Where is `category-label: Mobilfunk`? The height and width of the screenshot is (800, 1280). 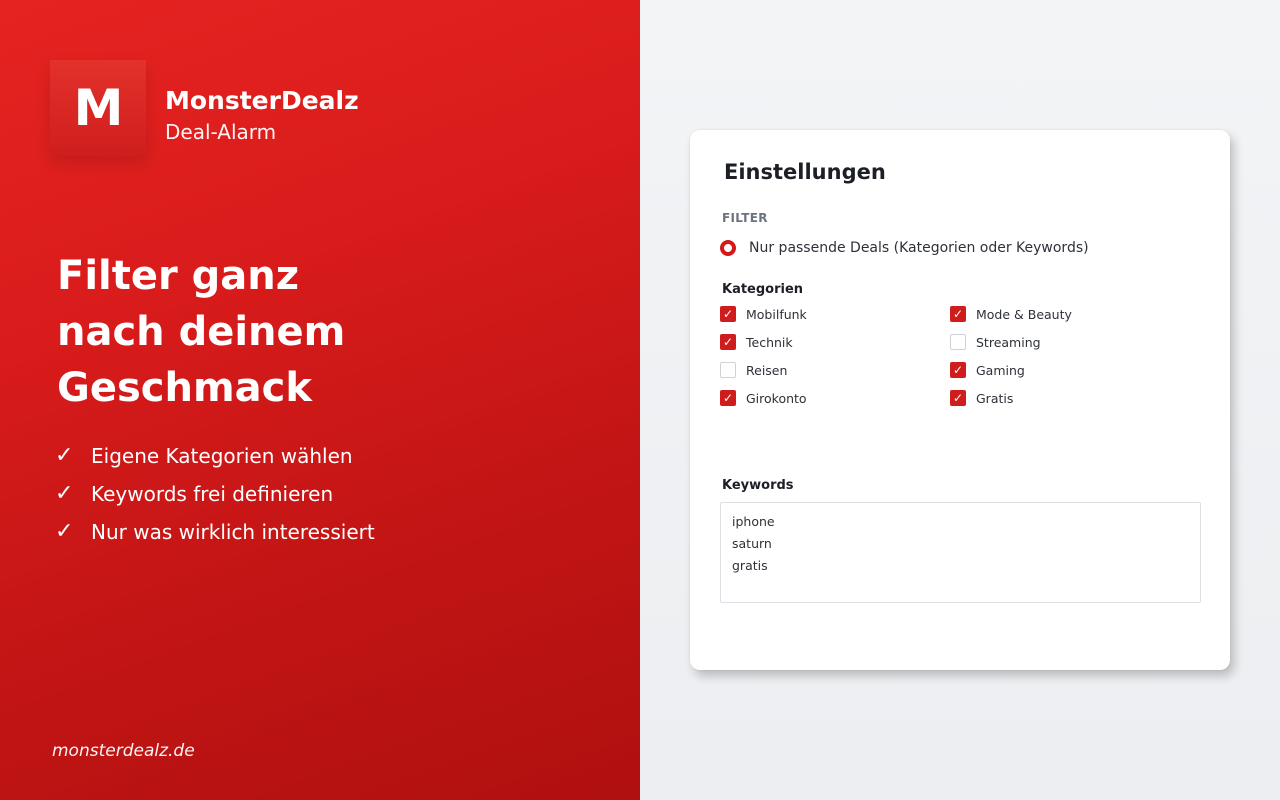 category-label: Mobilfunk is located at coordinates (776, 314).